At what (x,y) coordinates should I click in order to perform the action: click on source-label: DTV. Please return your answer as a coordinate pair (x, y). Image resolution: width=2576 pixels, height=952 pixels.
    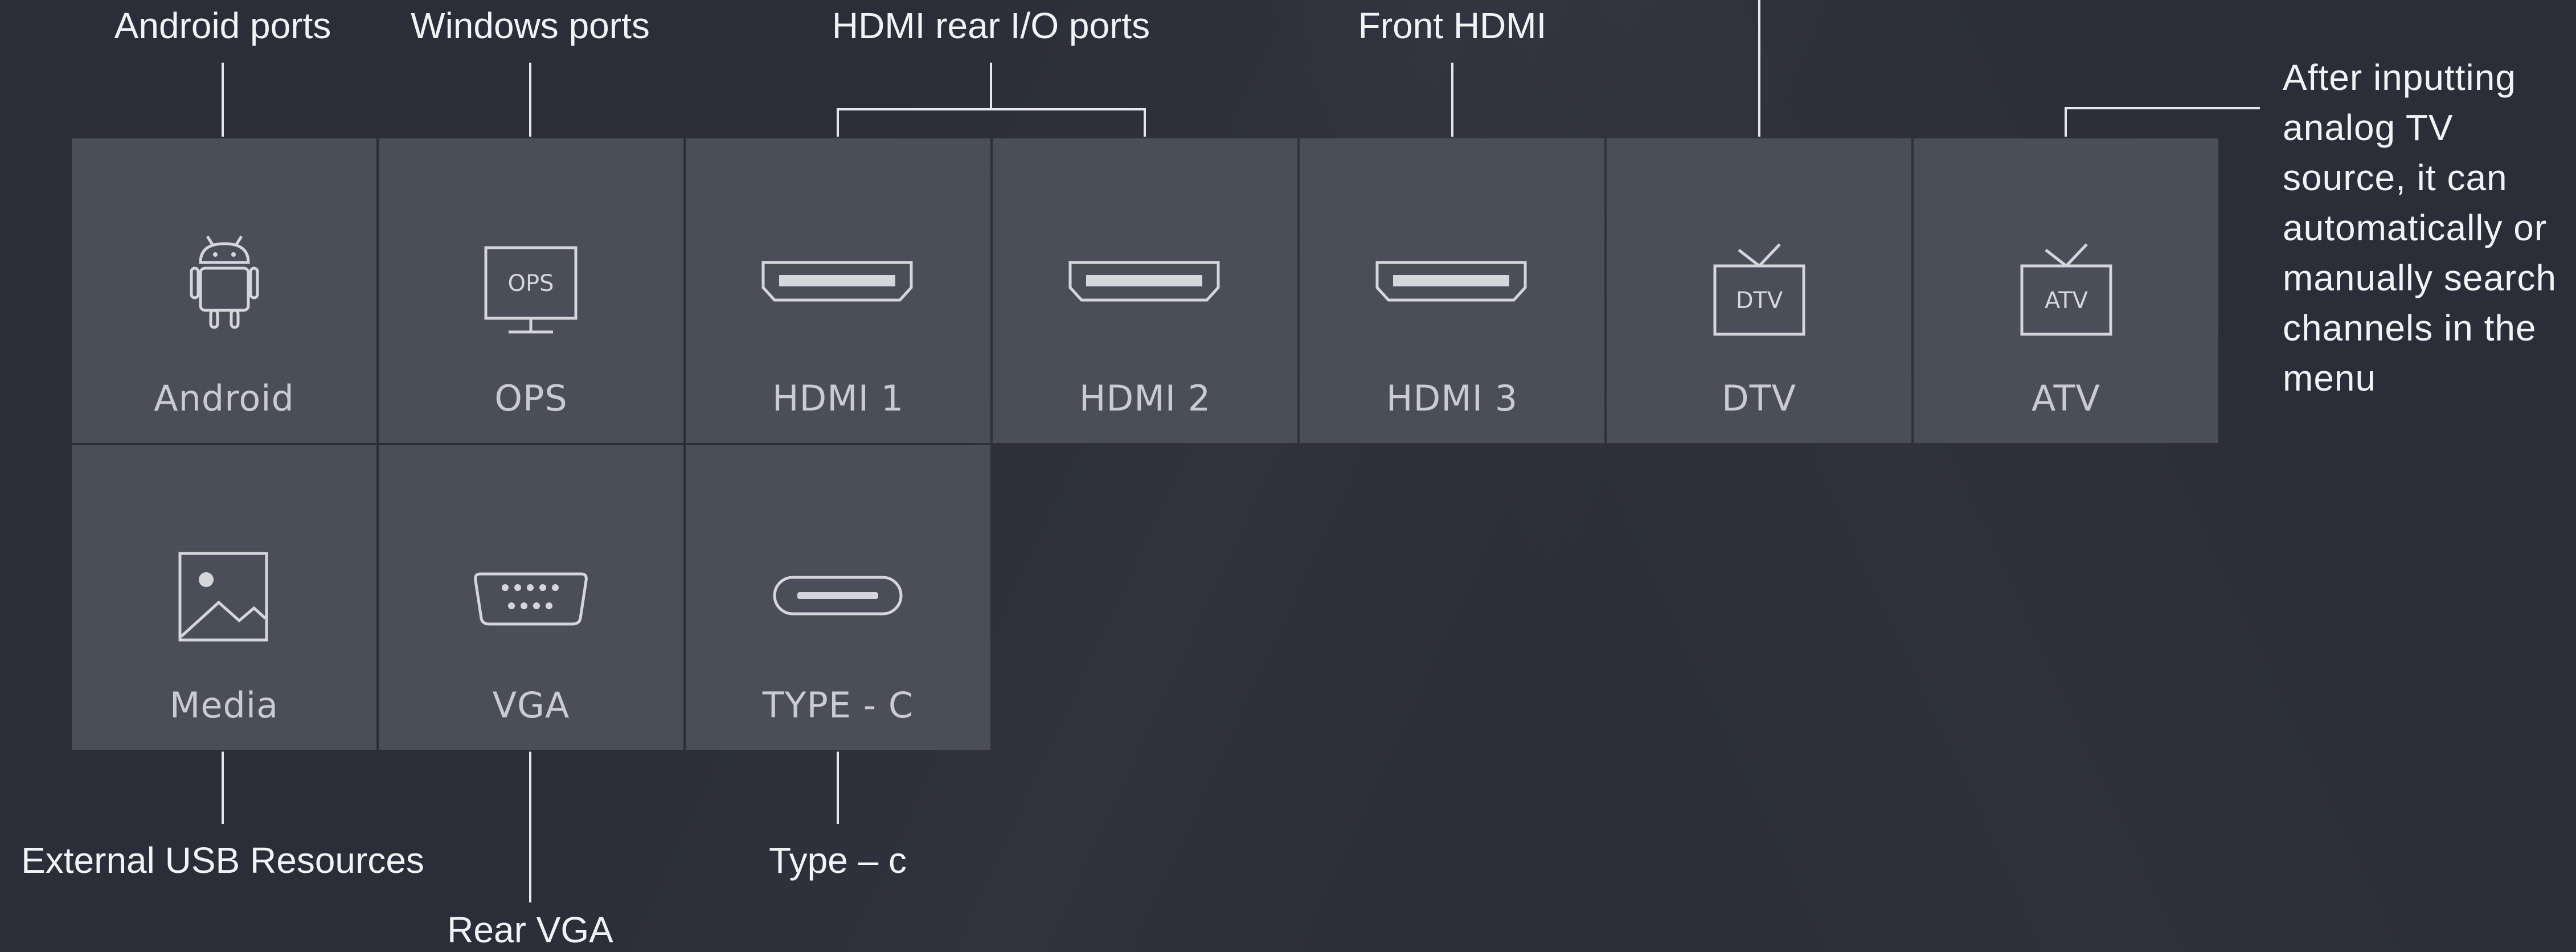
    Looking at the image, I should click on (1759, 398).